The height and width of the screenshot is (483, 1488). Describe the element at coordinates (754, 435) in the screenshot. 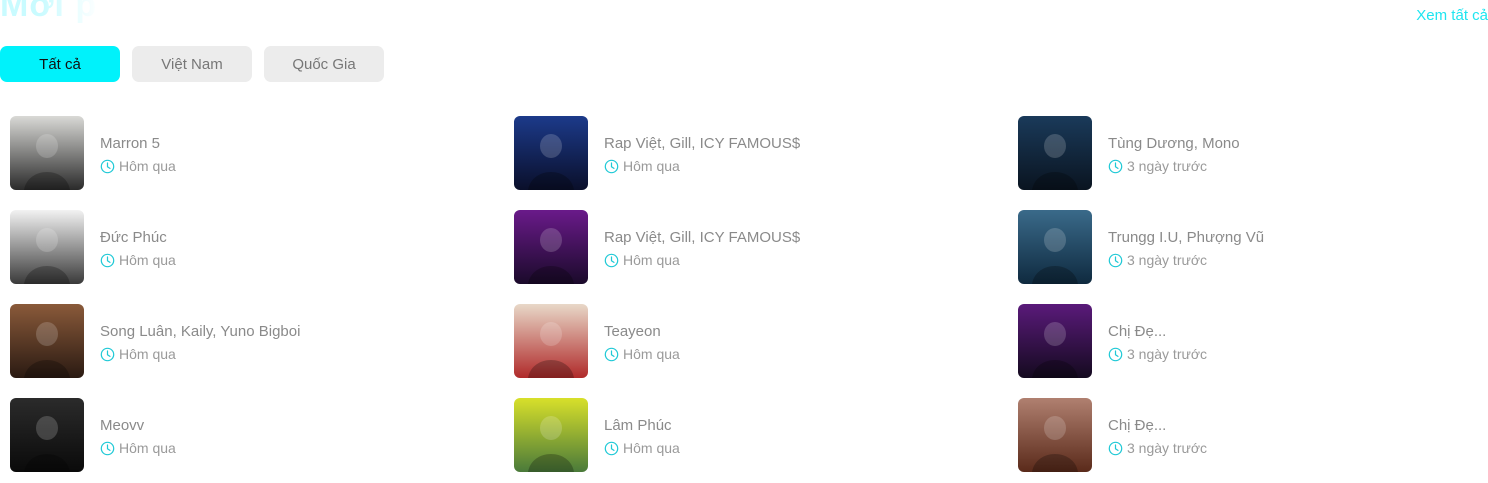

I see `release-item: Lâm Phúc Hôm qua` at that location.